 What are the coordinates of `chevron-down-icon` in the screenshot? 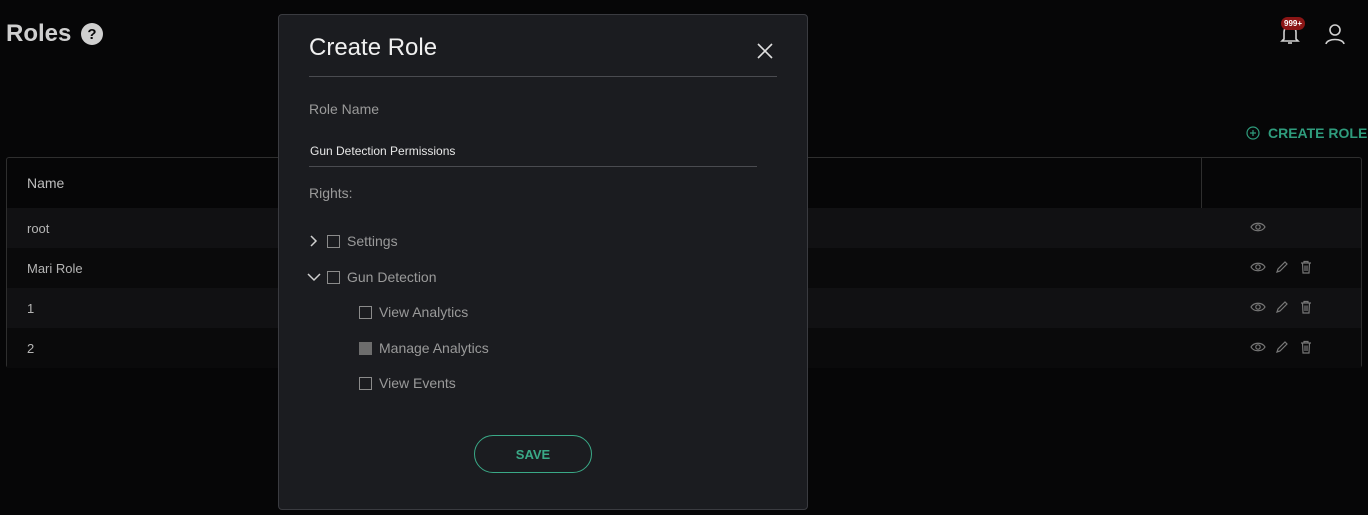 It's located at (314, 277).